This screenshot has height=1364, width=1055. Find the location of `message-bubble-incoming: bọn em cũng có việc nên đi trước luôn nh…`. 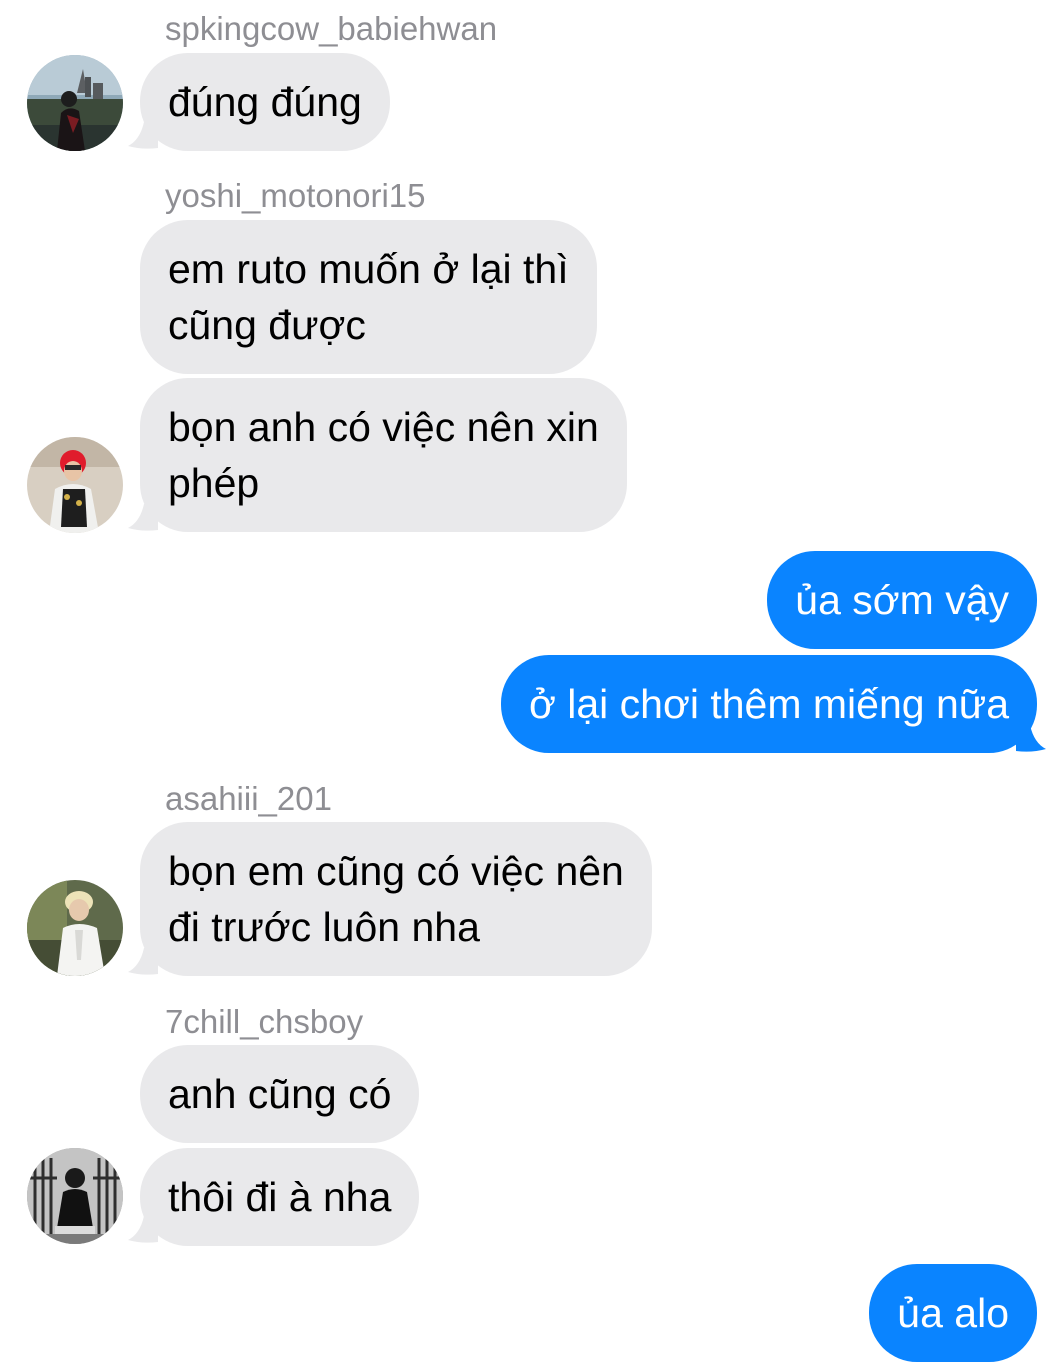

message-bubble-incoming: bọn em cũng có việc nên đi trước luôn nh… is located at coordinates (396, 899).